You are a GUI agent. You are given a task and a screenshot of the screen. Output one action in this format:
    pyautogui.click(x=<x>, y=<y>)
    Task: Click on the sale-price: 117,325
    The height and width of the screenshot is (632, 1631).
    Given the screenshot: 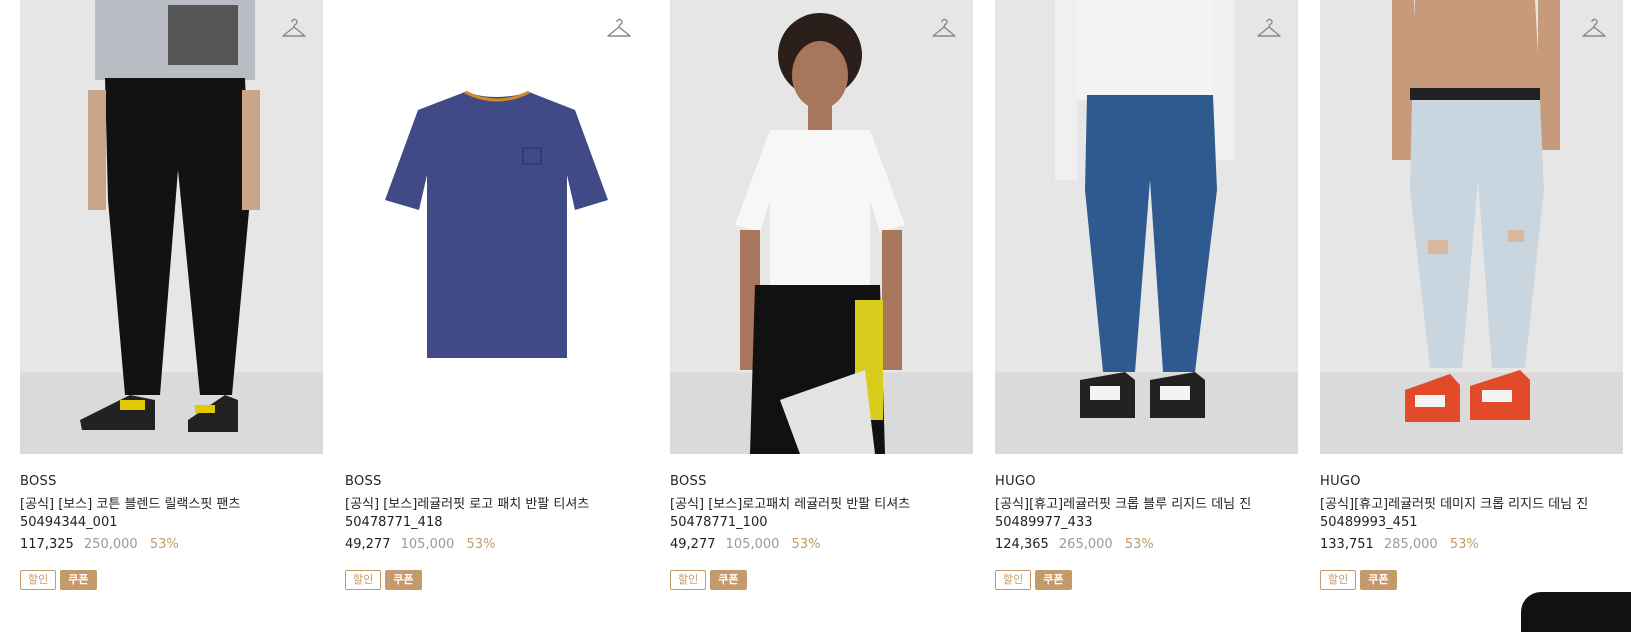 What is the action you would take?
    pyautogui.click(x=47, y=544)
    